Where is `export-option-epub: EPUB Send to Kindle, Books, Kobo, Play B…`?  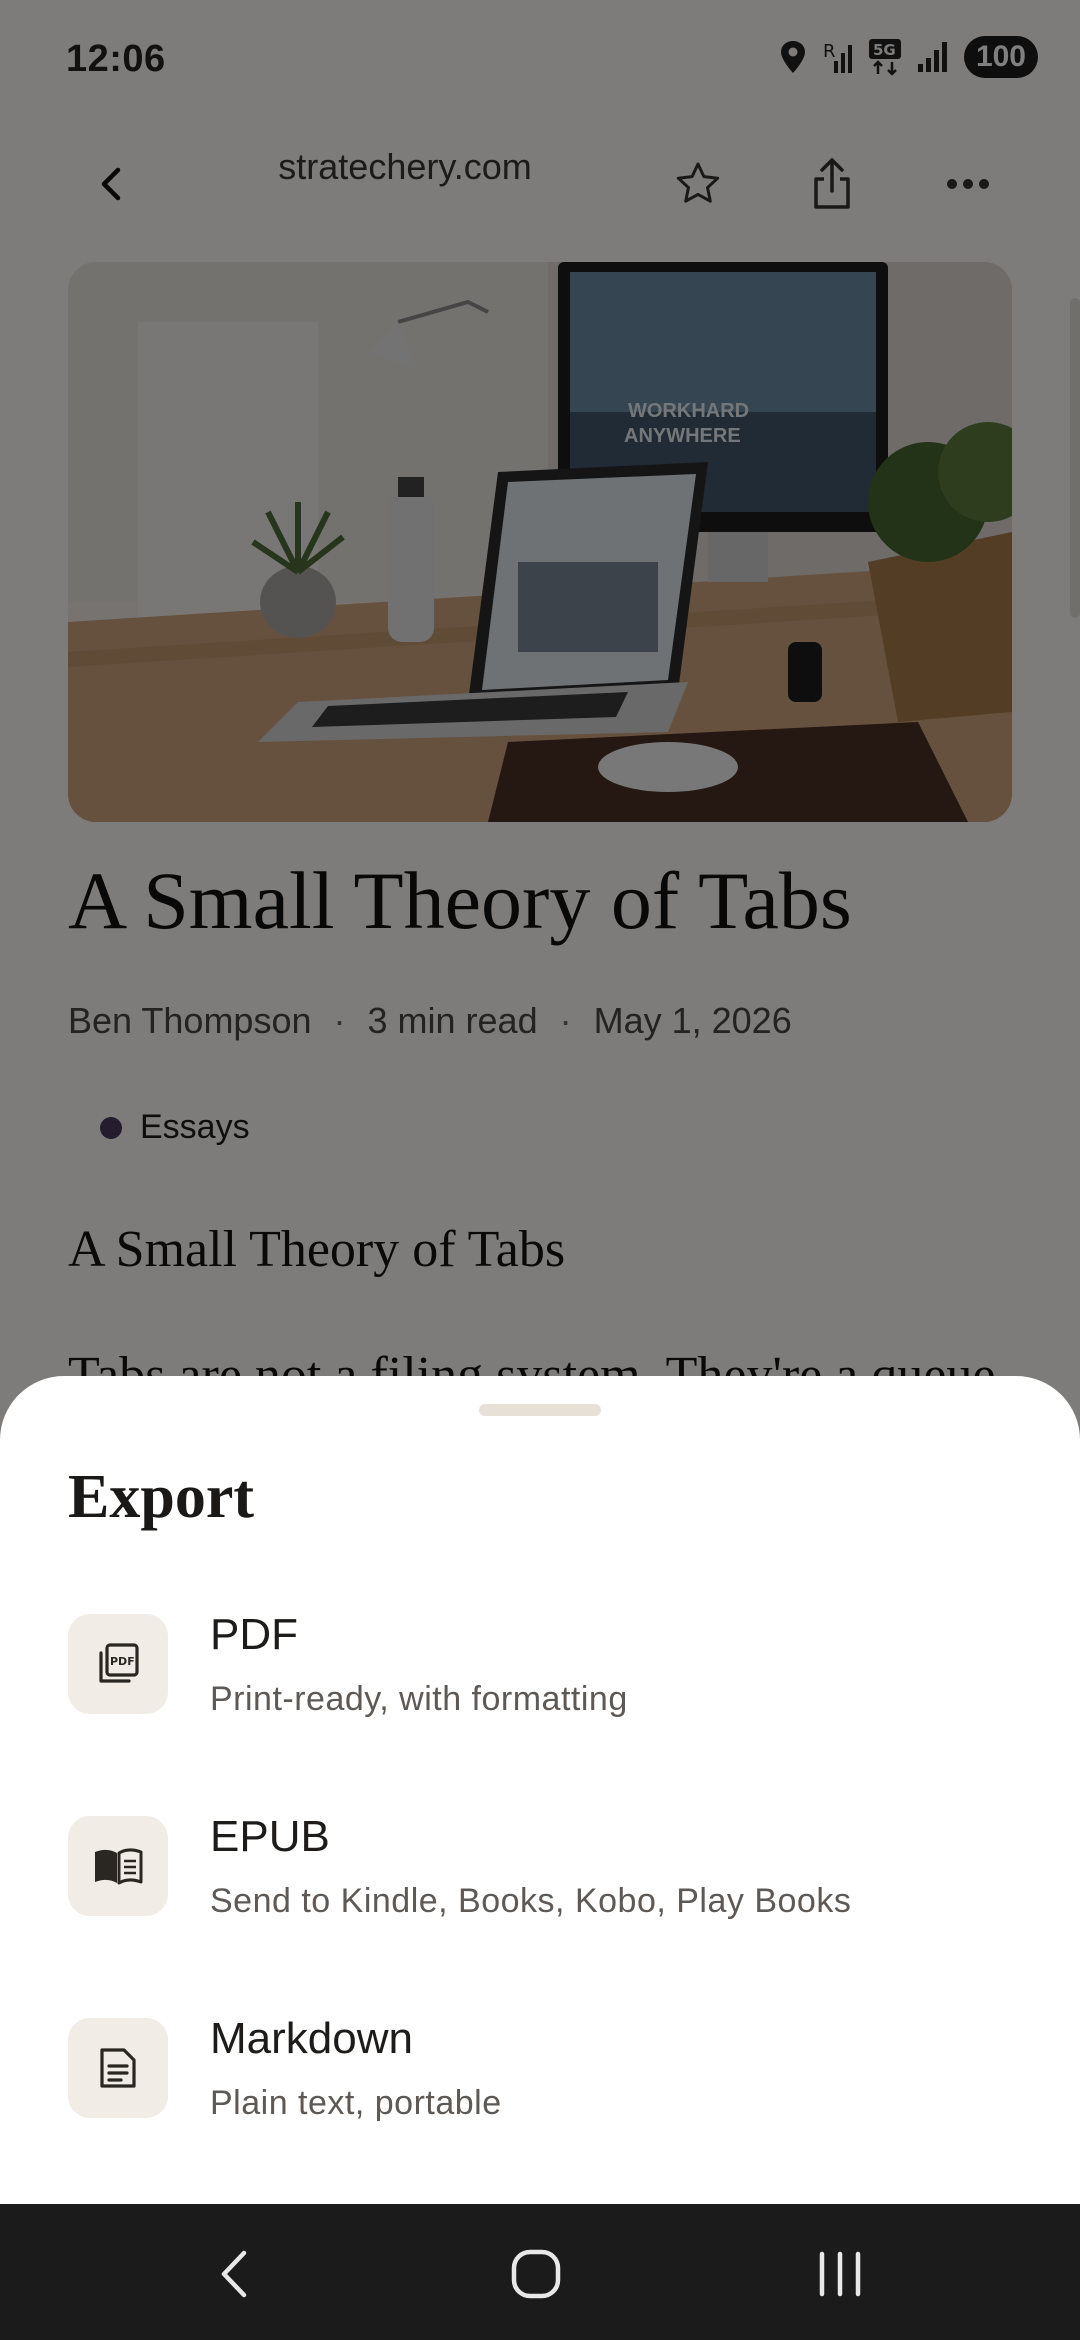 export-option-epub: EPUB Send to Kindle, Books, Kobo, Play B… is located at coordinates (540, 1884).